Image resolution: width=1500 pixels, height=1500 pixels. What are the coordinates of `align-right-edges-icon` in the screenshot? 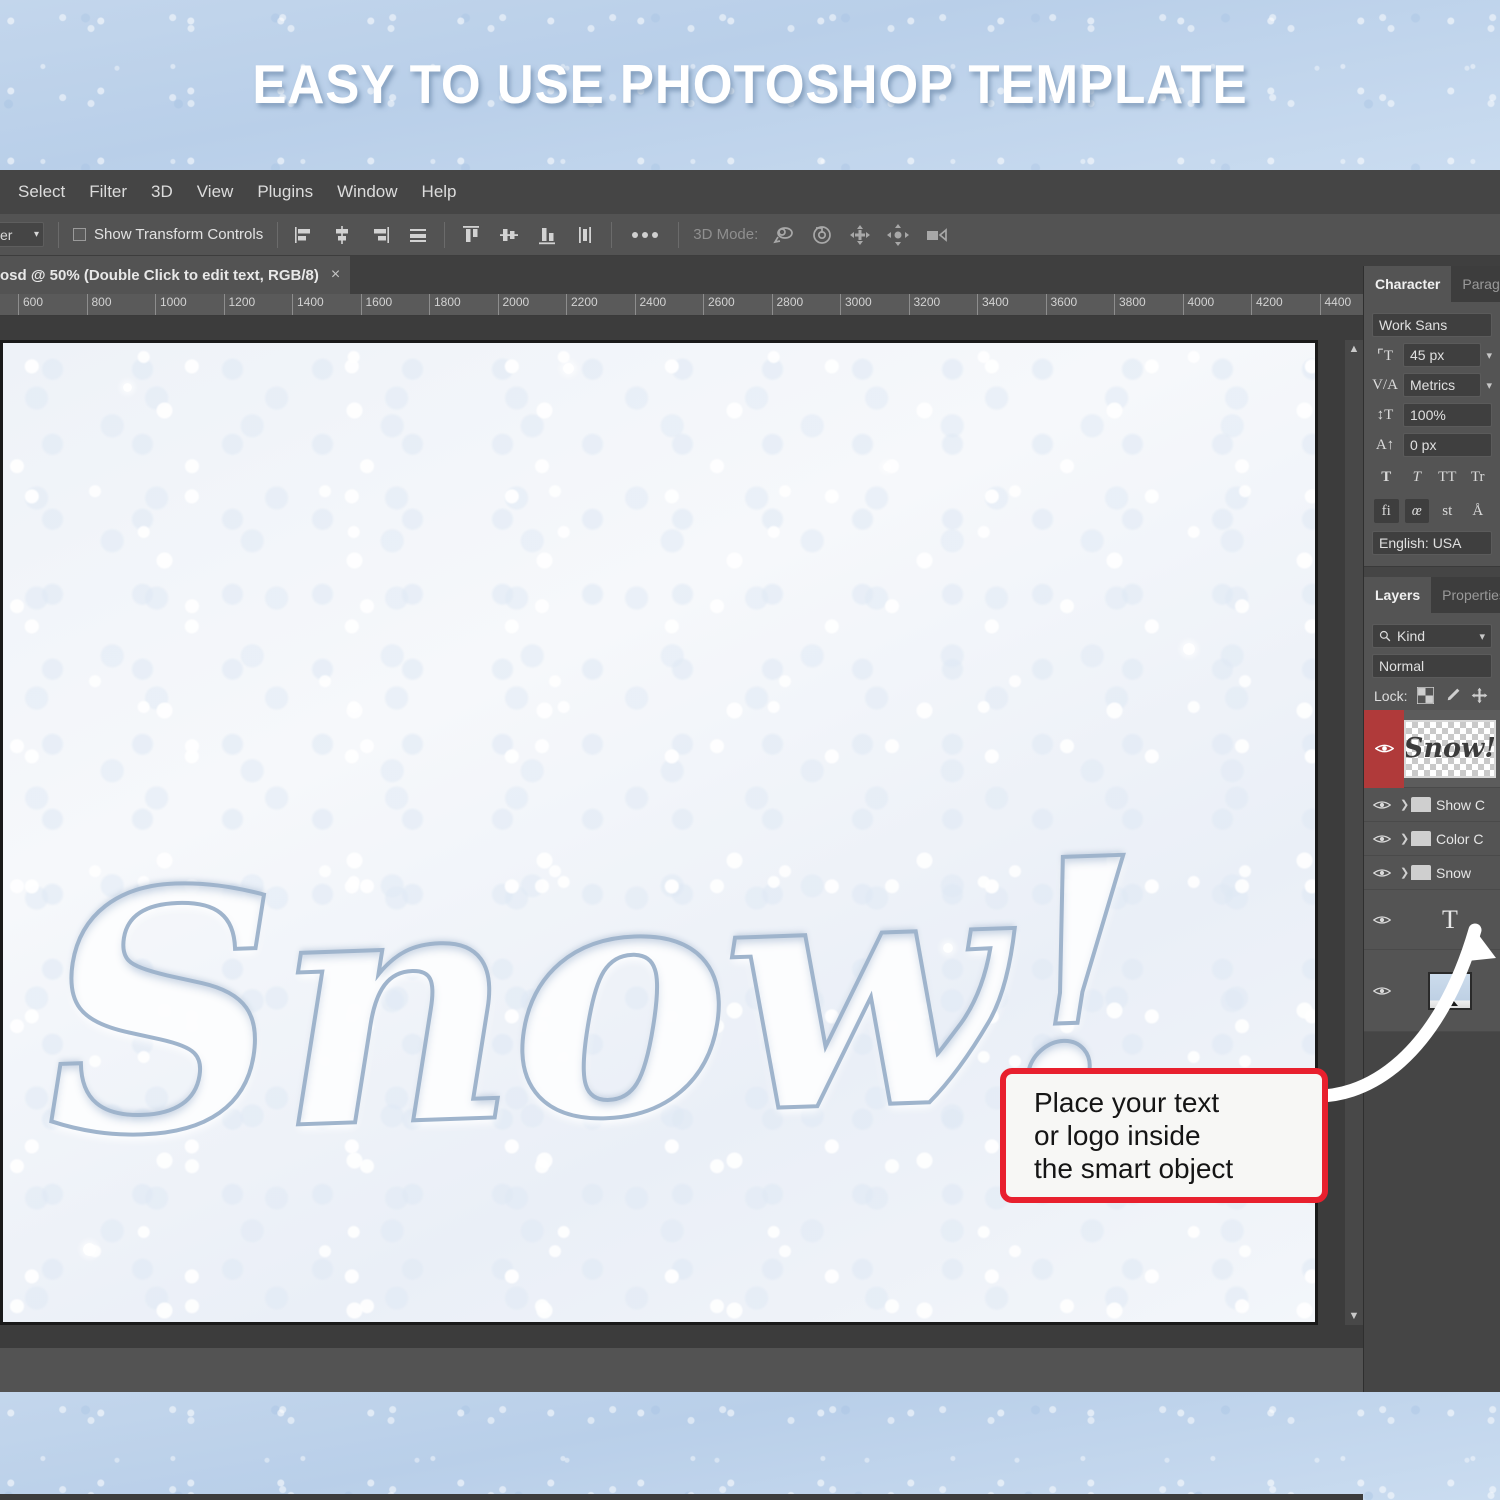 It's located at (380, 235).